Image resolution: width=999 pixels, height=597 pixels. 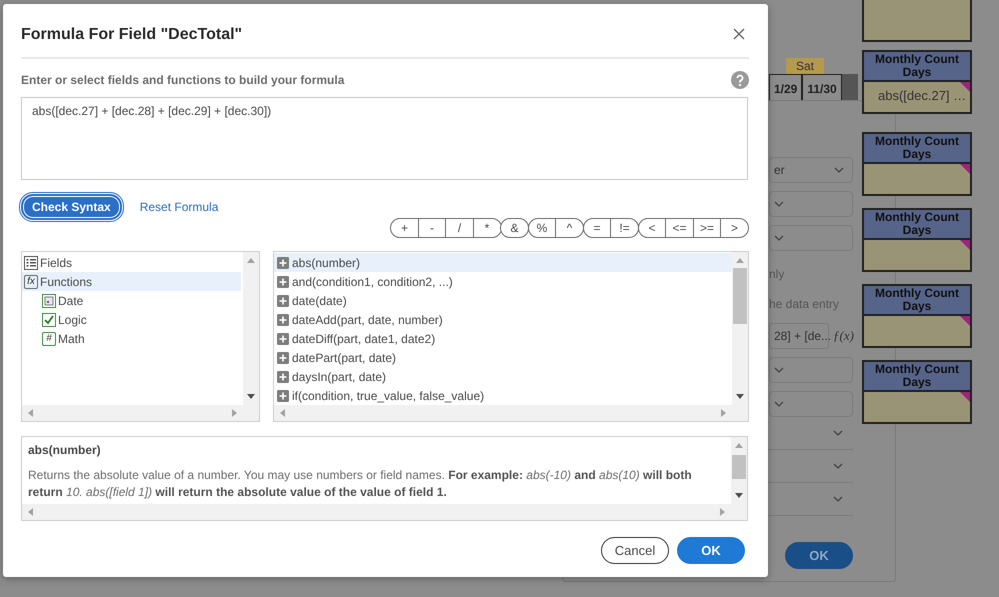 What do you see at coordinates (711, 550) in the screenshot?
I see `ok-button: OK` at bounding box center [711, 550].